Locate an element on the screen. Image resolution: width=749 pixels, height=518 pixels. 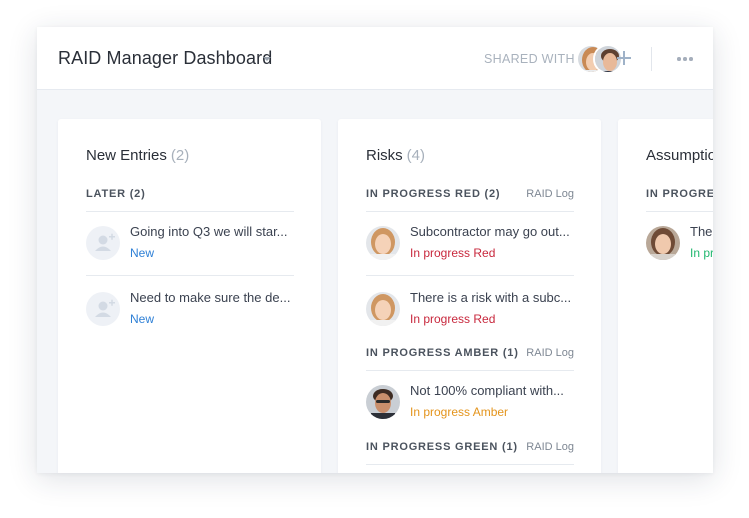
column-title: Assumptio is located at coordinates (679, 155).